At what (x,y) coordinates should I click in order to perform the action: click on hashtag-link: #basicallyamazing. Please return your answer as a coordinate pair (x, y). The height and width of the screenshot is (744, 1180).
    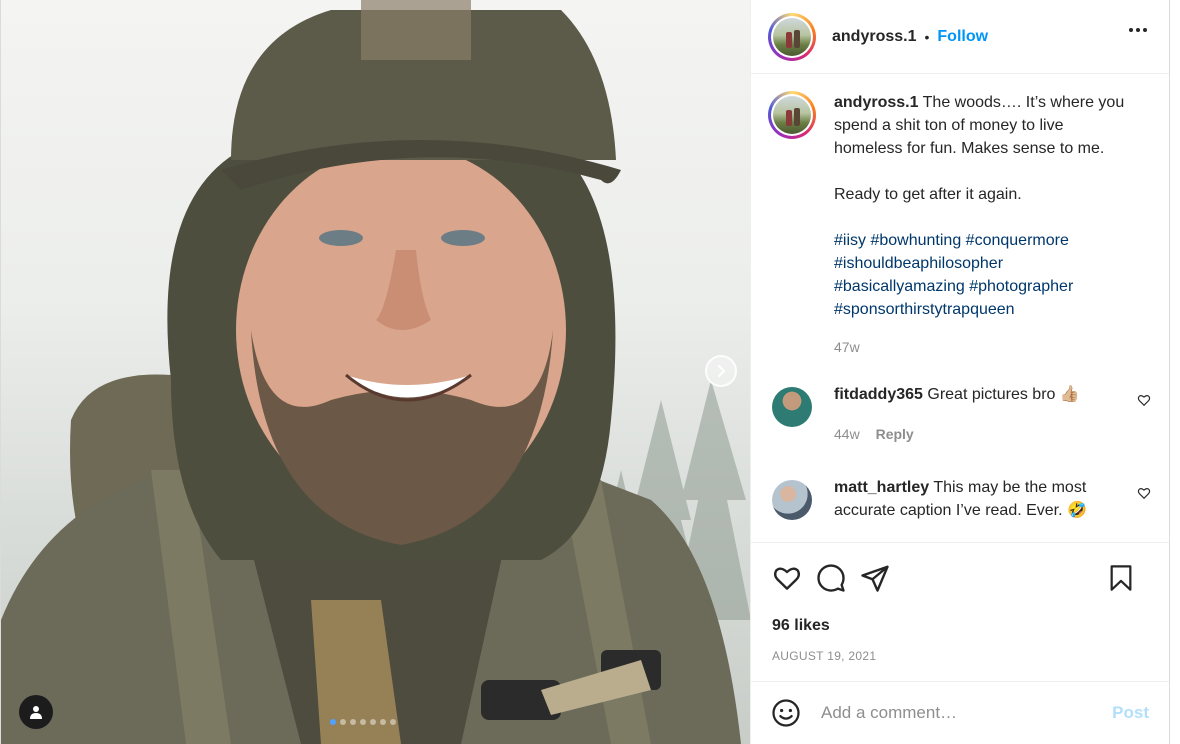
    Looking at the image, I should click on (899, 286).